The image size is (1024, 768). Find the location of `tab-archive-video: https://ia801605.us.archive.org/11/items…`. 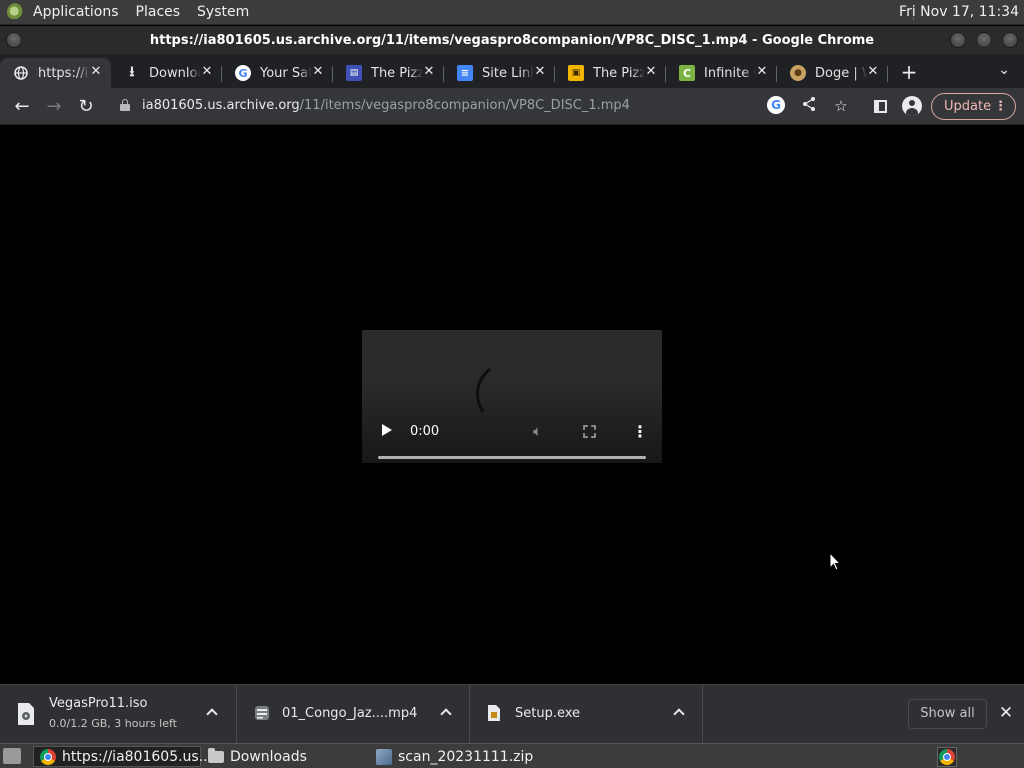

tab-archive-video: https://ia801605.us.archive.org/11/items… is located at coordinates (55, 73).